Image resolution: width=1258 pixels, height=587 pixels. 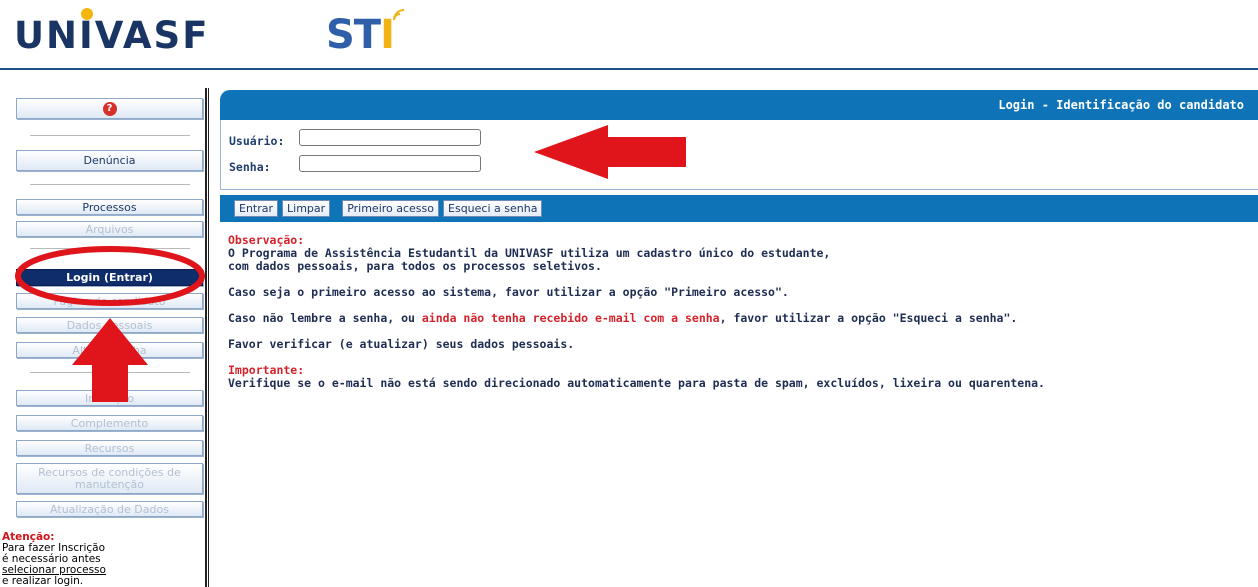 I want to click on red-circle-annotation, so click(x=110, y=276).